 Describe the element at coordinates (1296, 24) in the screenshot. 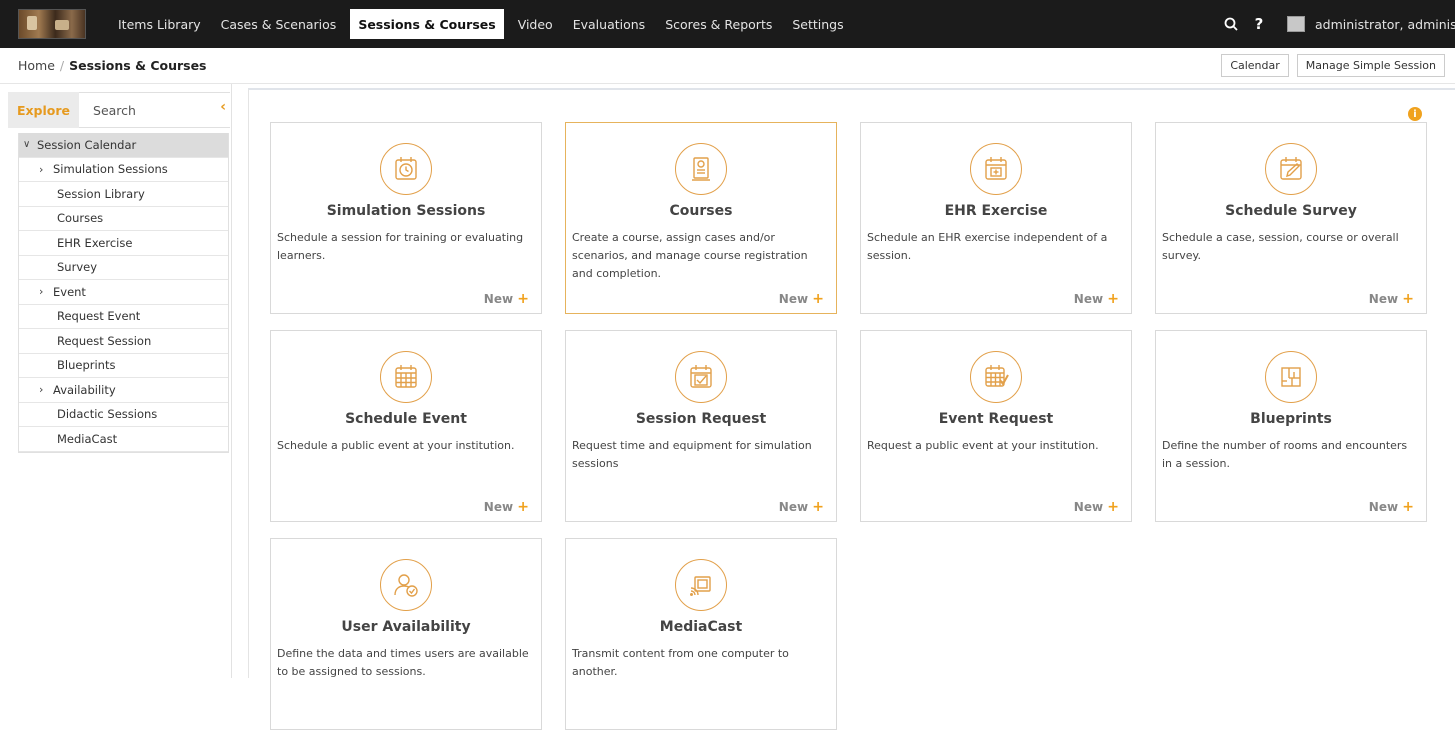

I see `avatar` at that location.